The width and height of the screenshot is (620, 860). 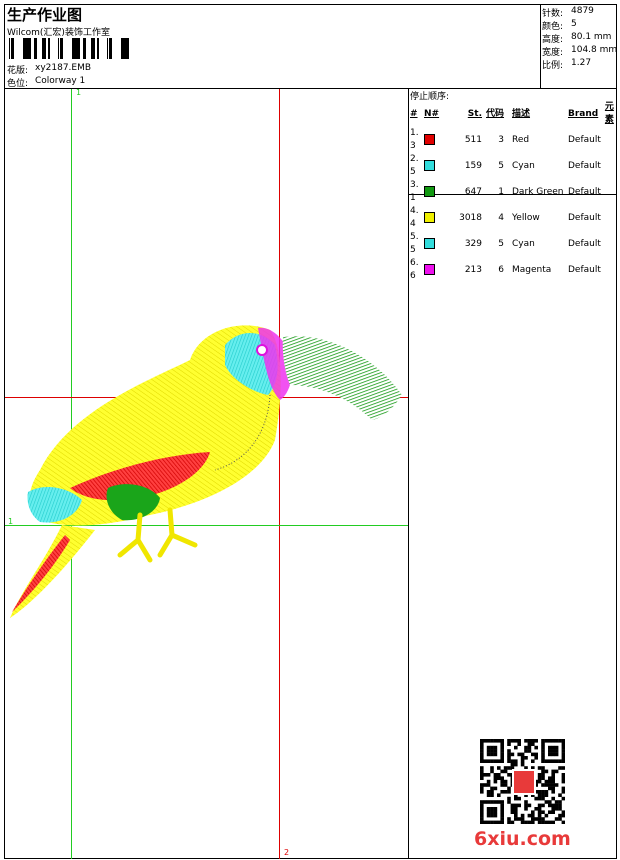 I want to click on table-row: 2. 5 159 5 Cyan Default, so click(x=514, y=166).